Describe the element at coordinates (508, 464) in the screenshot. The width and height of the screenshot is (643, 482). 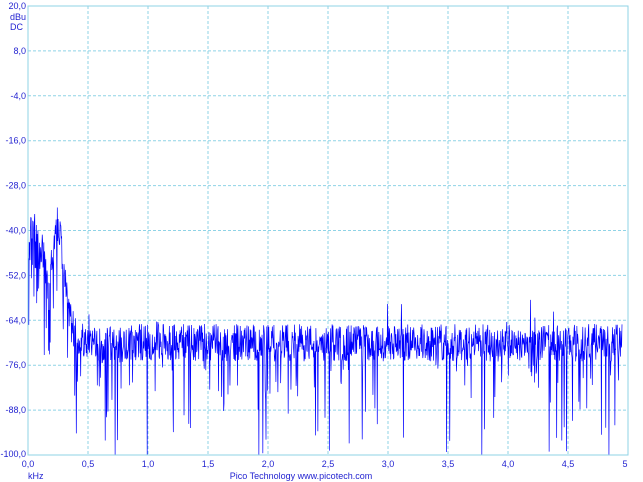
I see `x-tick-label: 4,0` at that location.